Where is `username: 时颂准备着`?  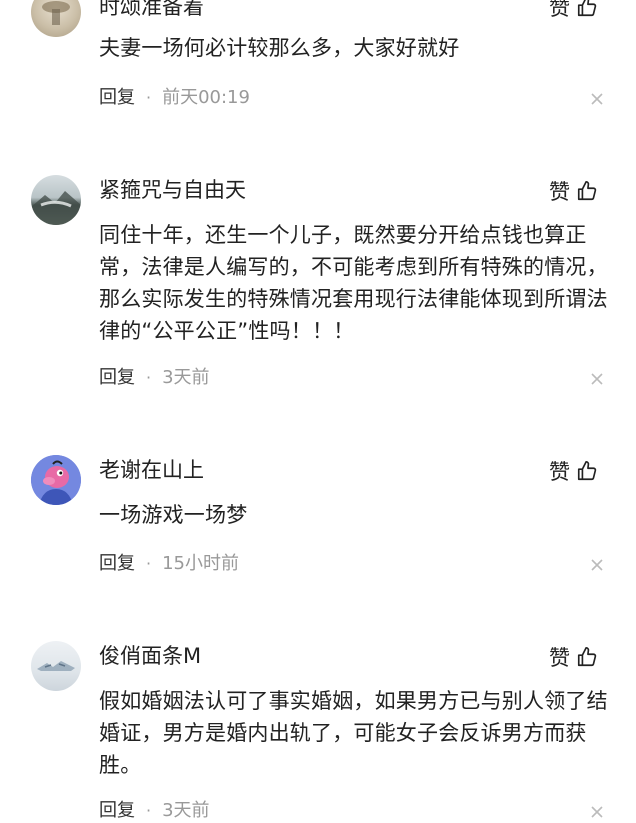 username: 时颂准备着 is located at coordinates (151, 10).